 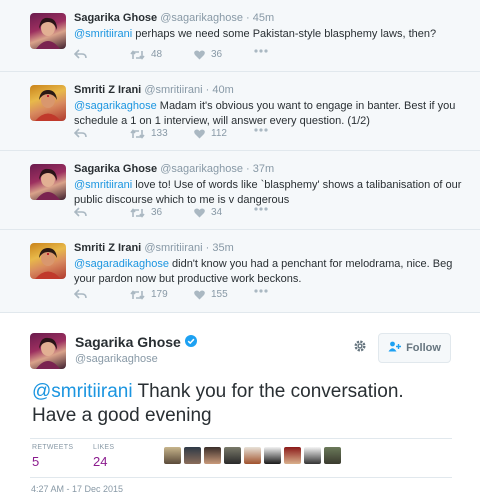 What do you see at coordinates (157, 54) in the screenshot?
I see `retweet-count: 48` at bounding box center [157, 54].